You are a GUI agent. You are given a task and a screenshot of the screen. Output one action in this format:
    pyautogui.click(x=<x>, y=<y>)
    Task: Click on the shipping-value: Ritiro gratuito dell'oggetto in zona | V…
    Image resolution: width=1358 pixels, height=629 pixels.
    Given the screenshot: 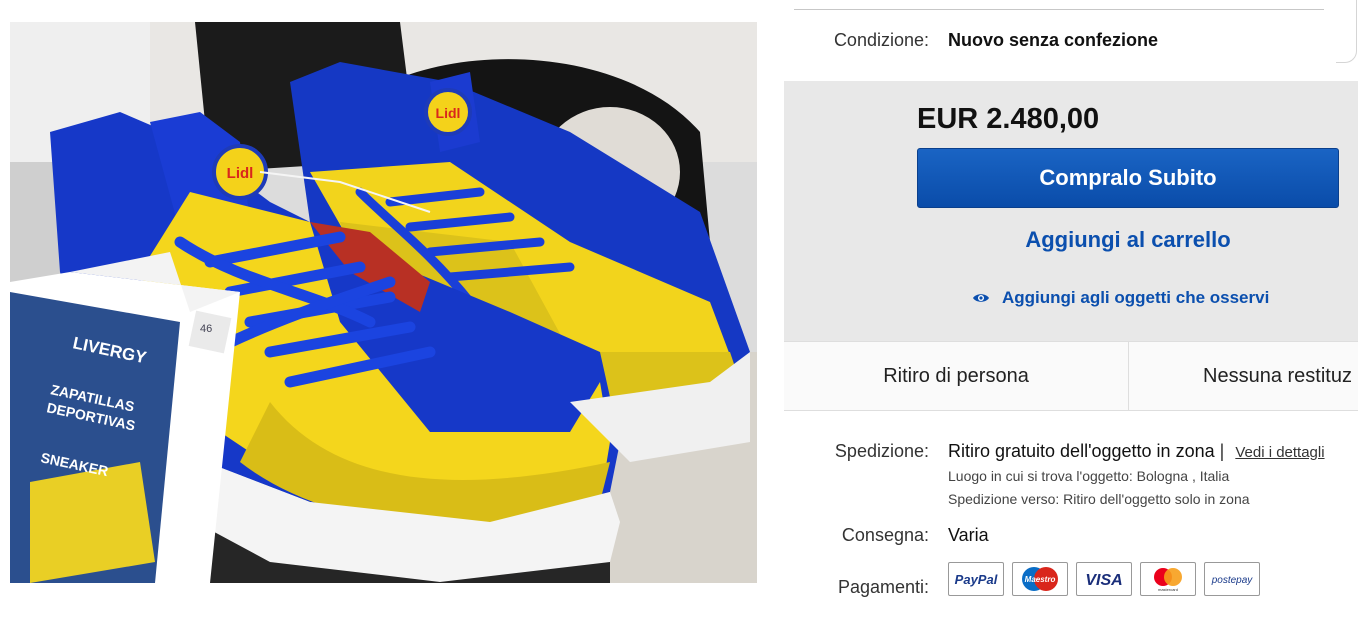 What is the action you would take?
    pyautogui.click(x=1136, y=451)
    